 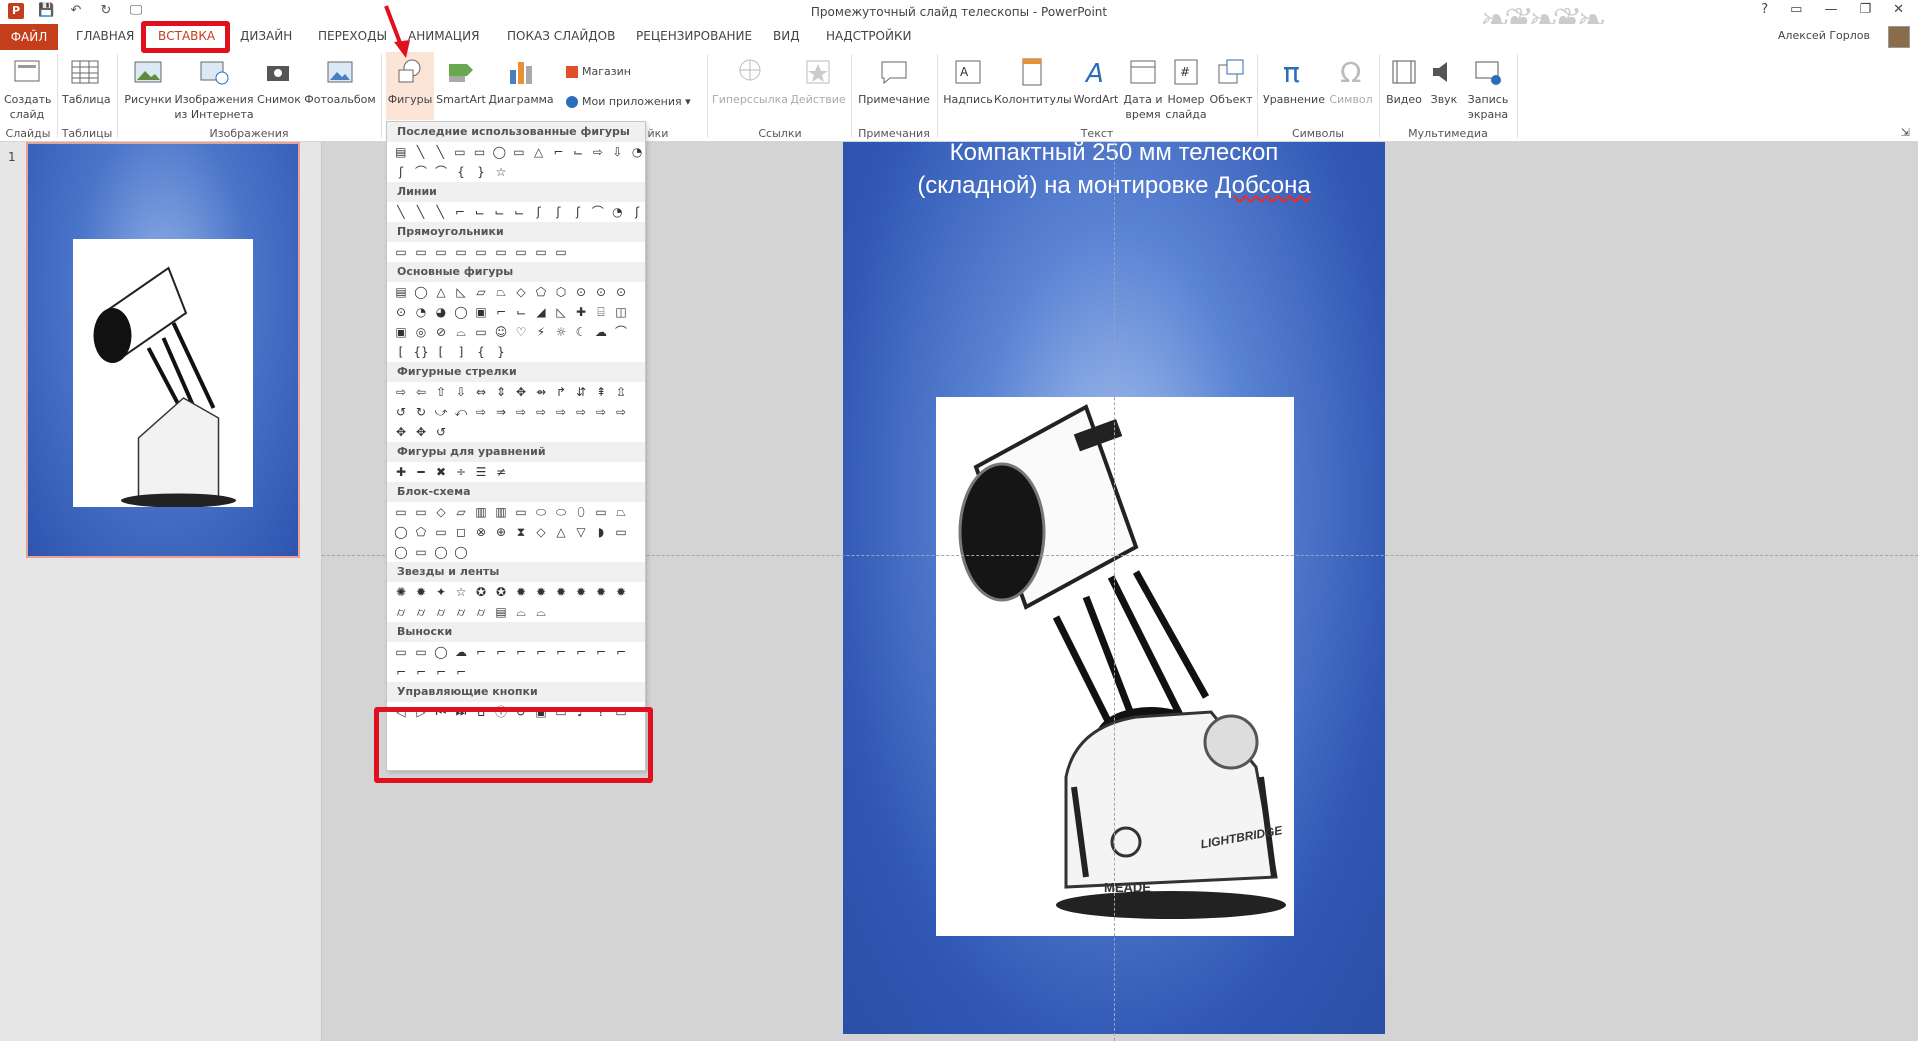 I want to click on tab-slideshow: ПОКАЗ СЛАЙДОВ, so click(x=561, y=36).